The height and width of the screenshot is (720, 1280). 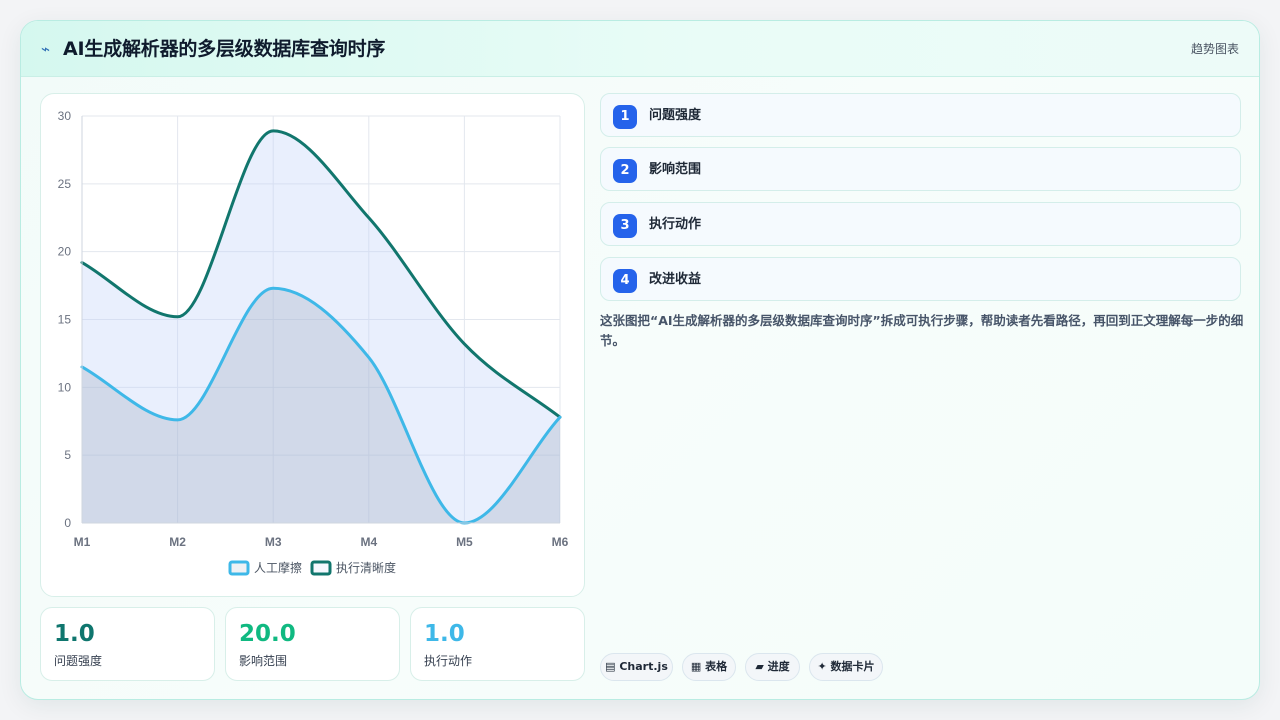 I want to click on x-tick-label: M5, so click(x=464, y=542).